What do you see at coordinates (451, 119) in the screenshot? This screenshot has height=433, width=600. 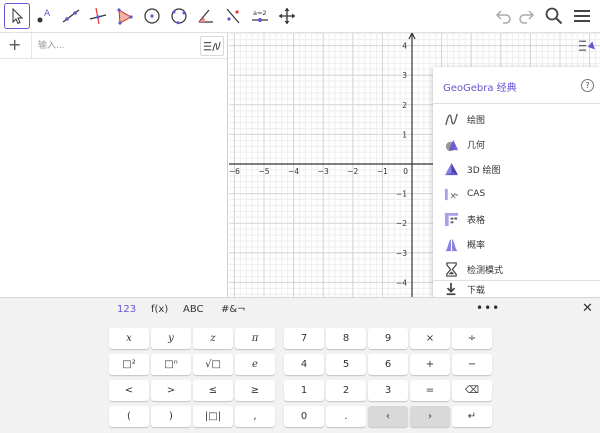 I see `graphing-icon` at bounding box center [451, 119].